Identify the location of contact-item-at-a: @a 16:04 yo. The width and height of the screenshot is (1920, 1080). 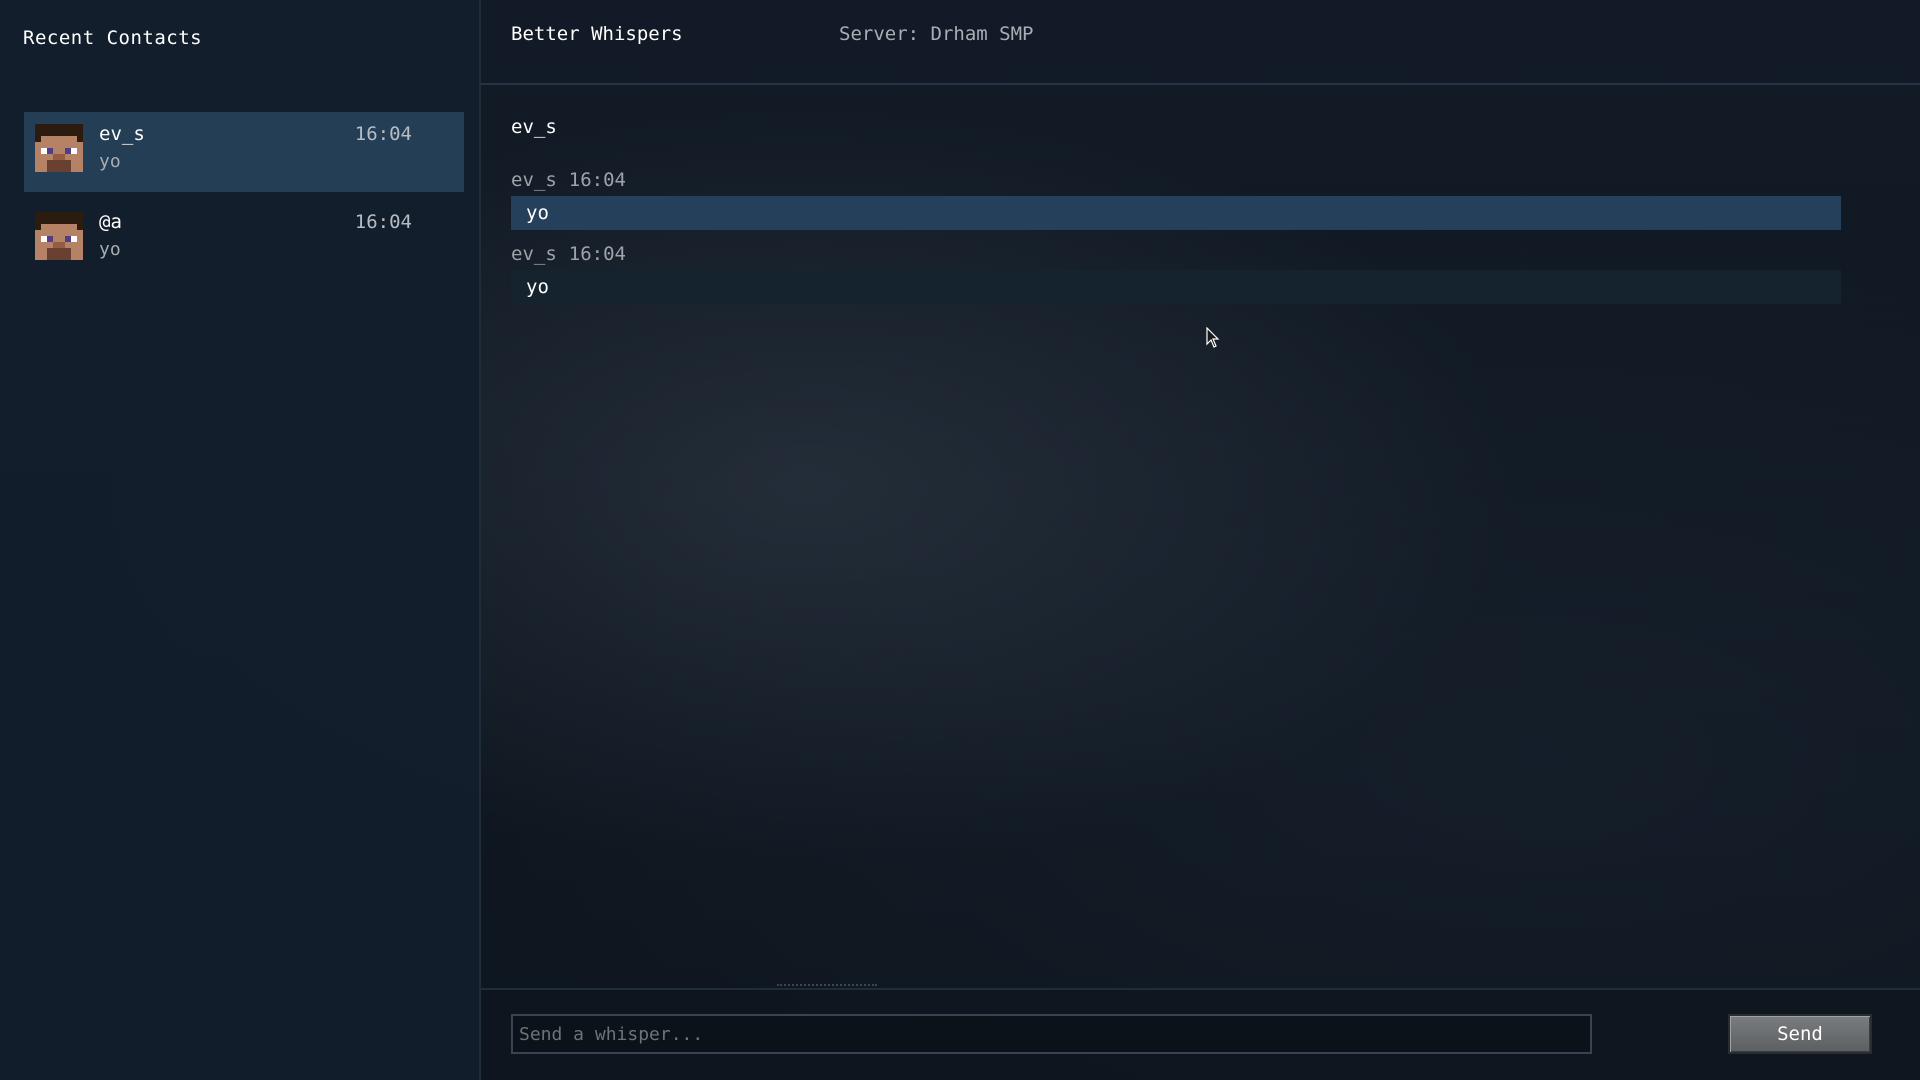
(244, 240).